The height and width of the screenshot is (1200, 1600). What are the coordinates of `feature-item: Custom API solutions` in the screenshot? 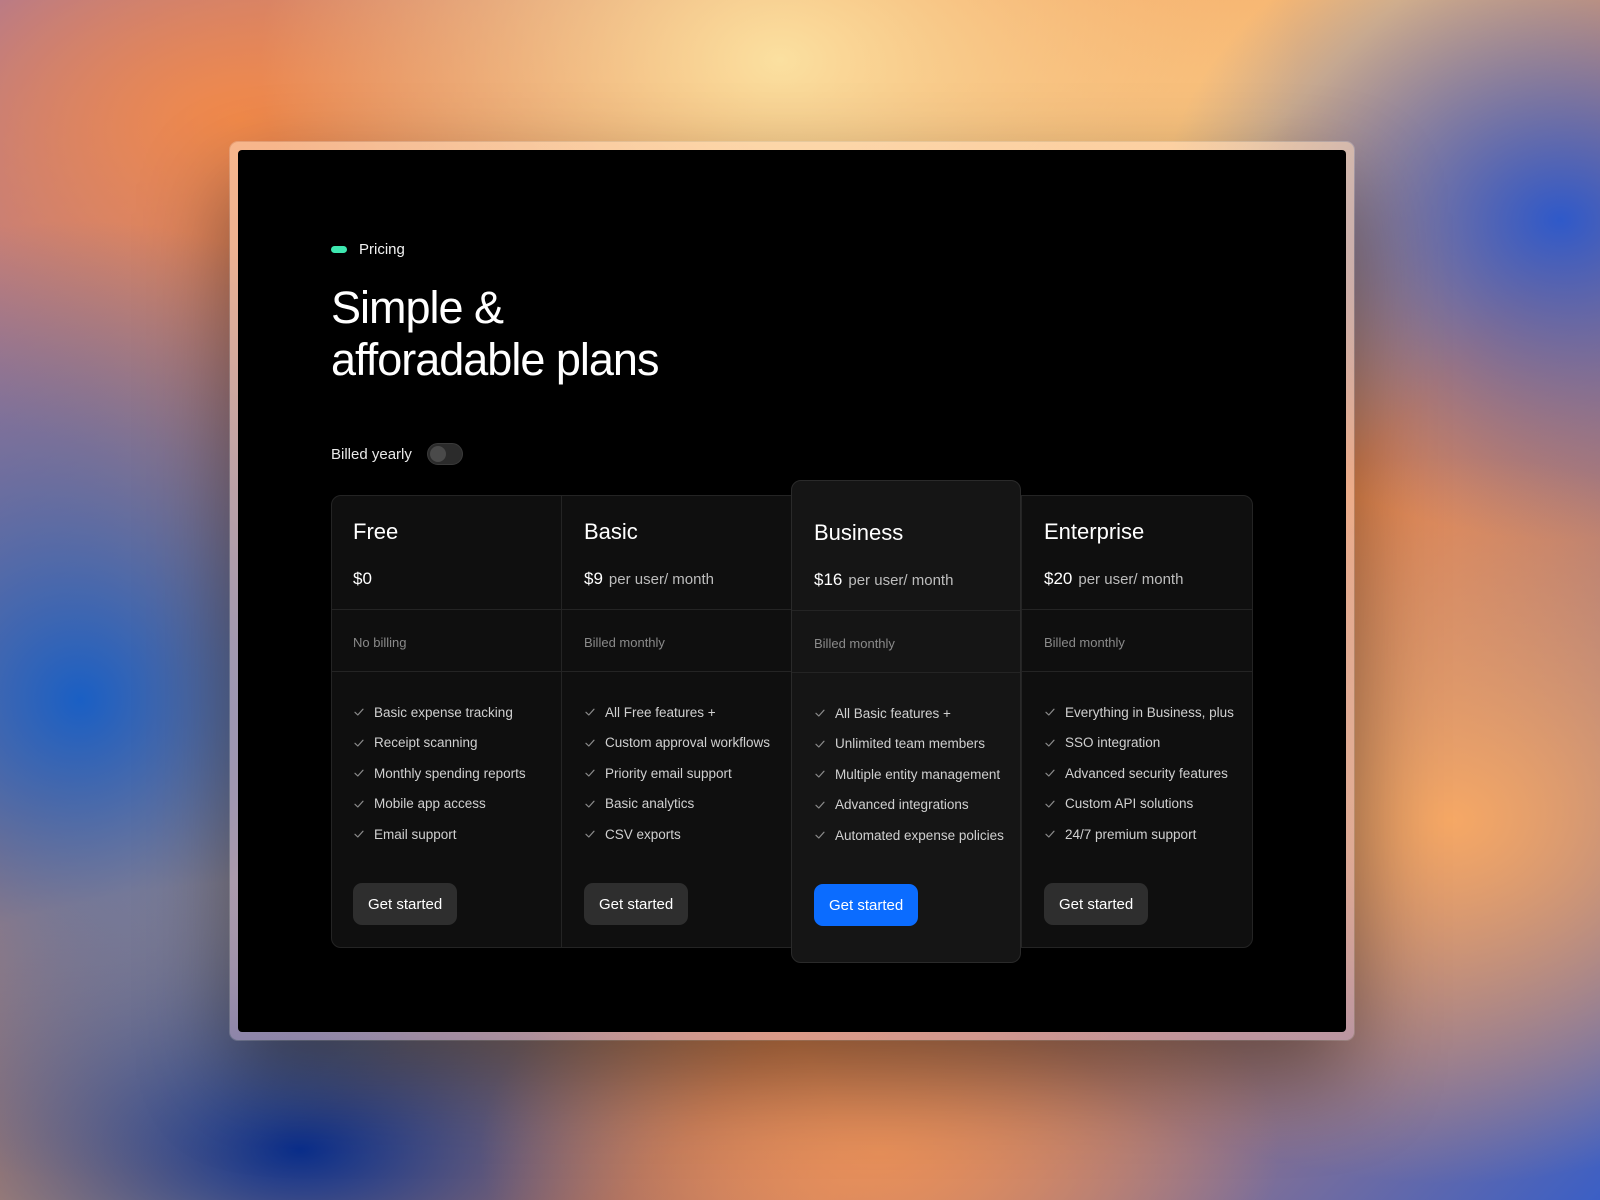 It's located at (1139, 804).